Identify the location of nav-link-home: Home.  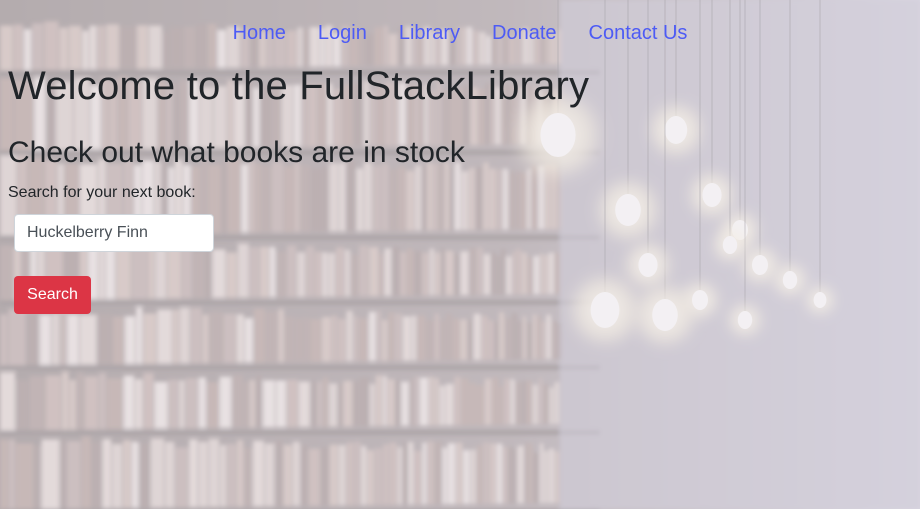
(259, 33).